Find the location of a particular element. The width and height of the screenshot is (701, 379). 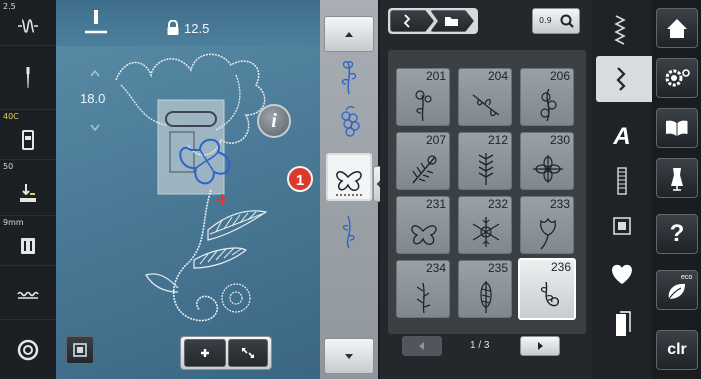

square-view-icon is located at coordinates (80, 350).